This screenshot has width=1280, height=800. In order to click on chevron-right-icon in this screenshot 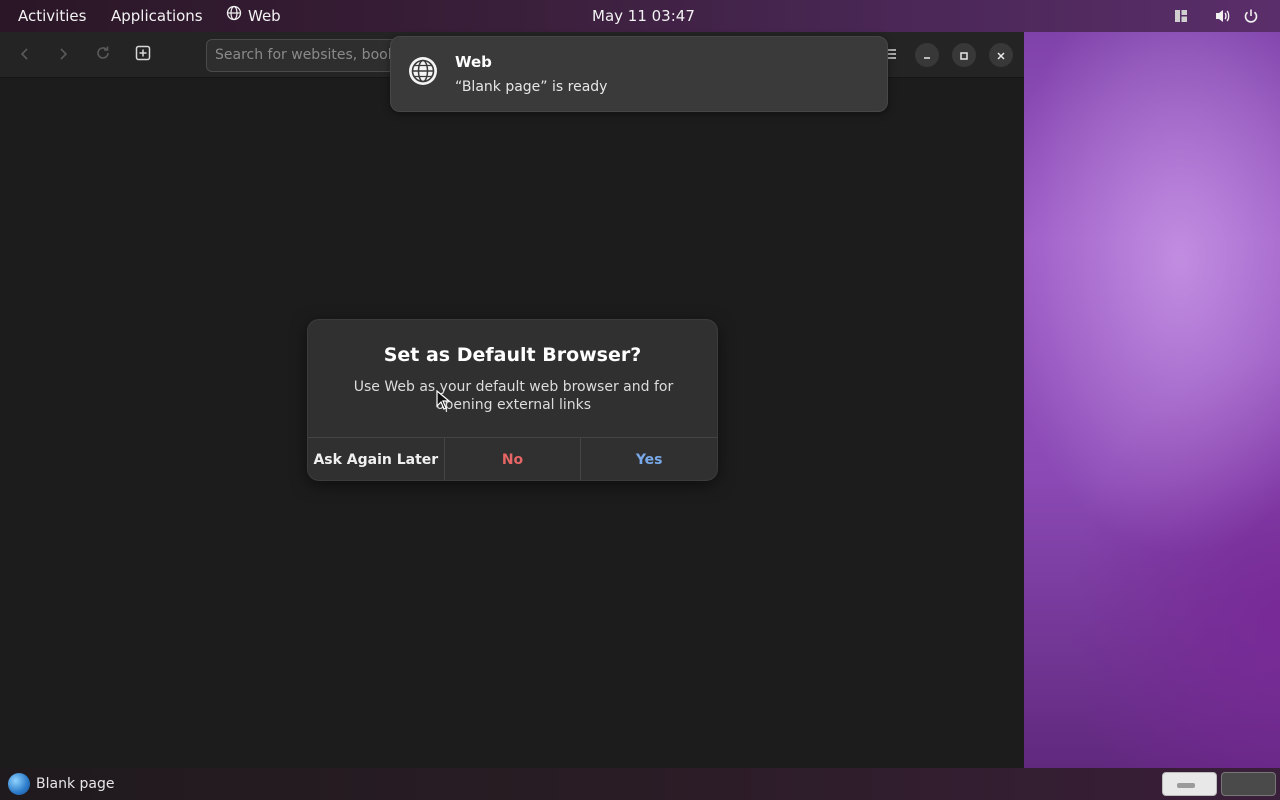, I will do `click(63, 55)`.